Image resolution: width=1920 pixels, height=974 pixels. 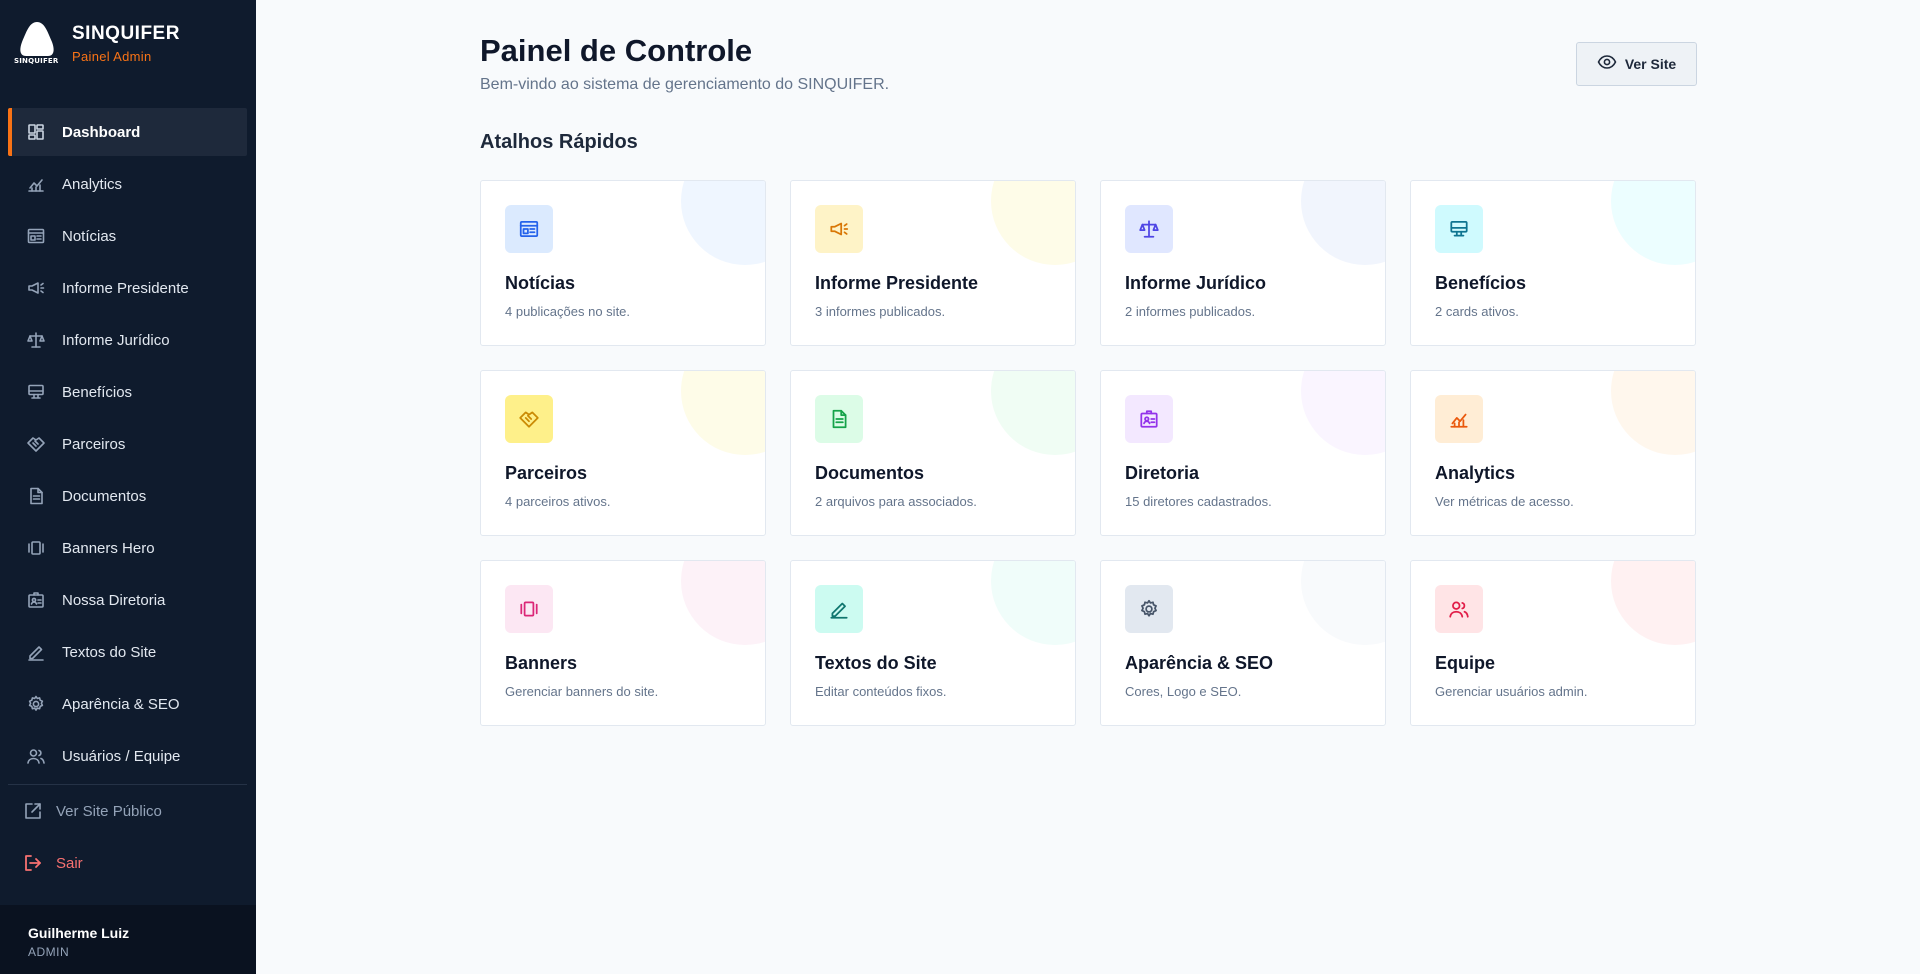 I want to click on sidebar-item-11: Aparência & SEO, so click(x=127, y=704).